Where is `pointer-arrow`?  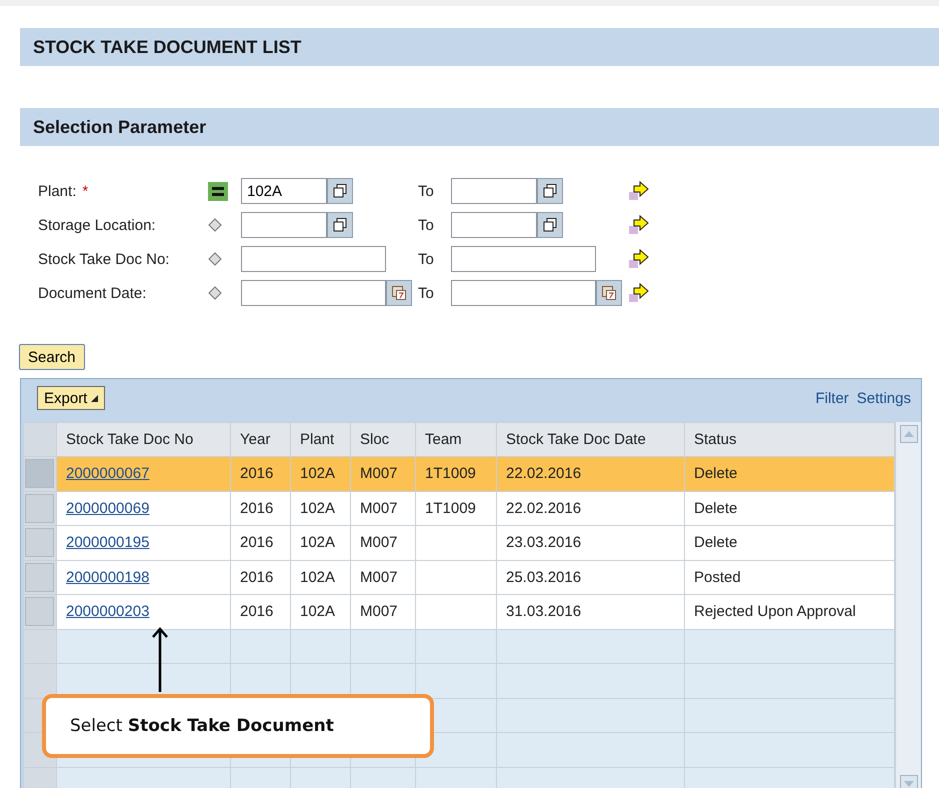
pointer-arrow is located at coordinates (160, 660).